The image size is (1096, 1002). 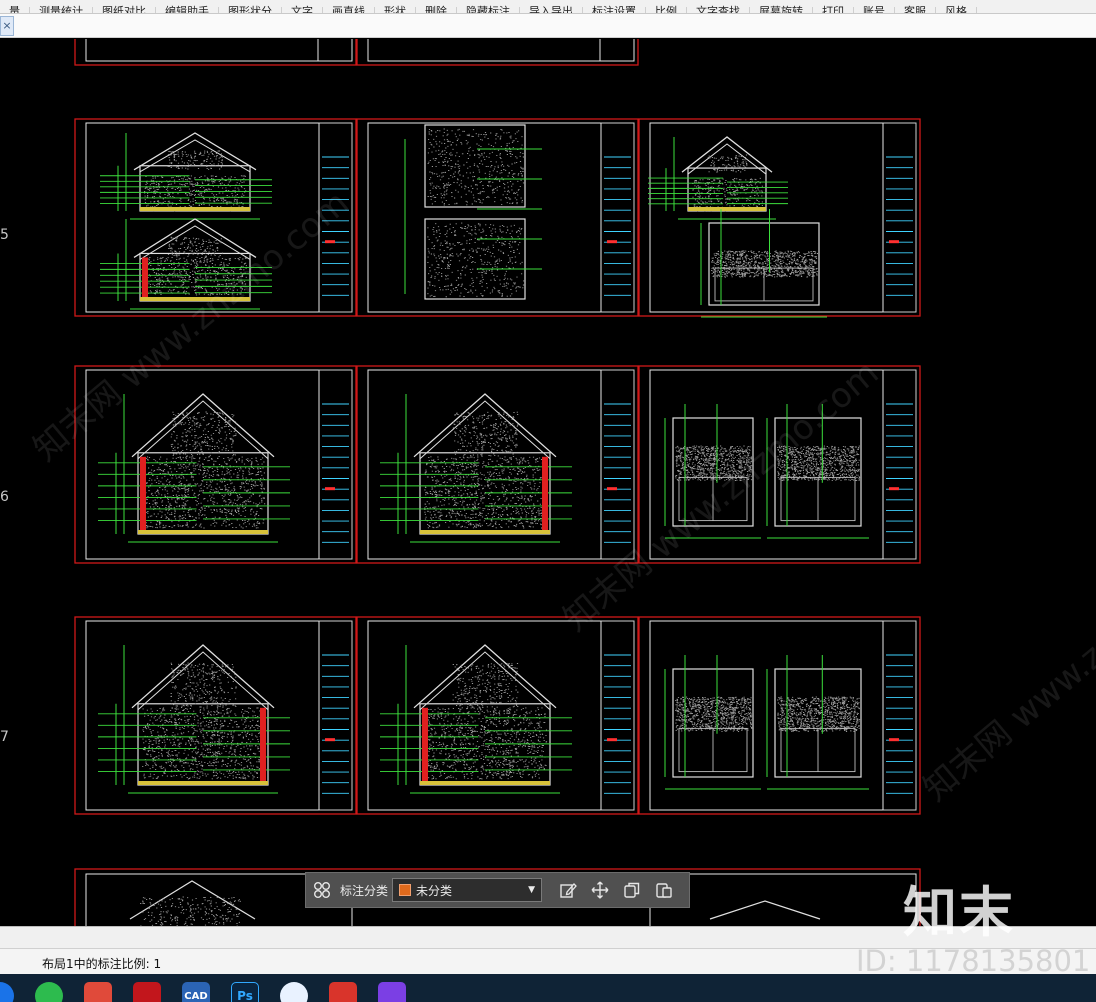 I want to click on row-marker: 7, so click(x=4, y=737).